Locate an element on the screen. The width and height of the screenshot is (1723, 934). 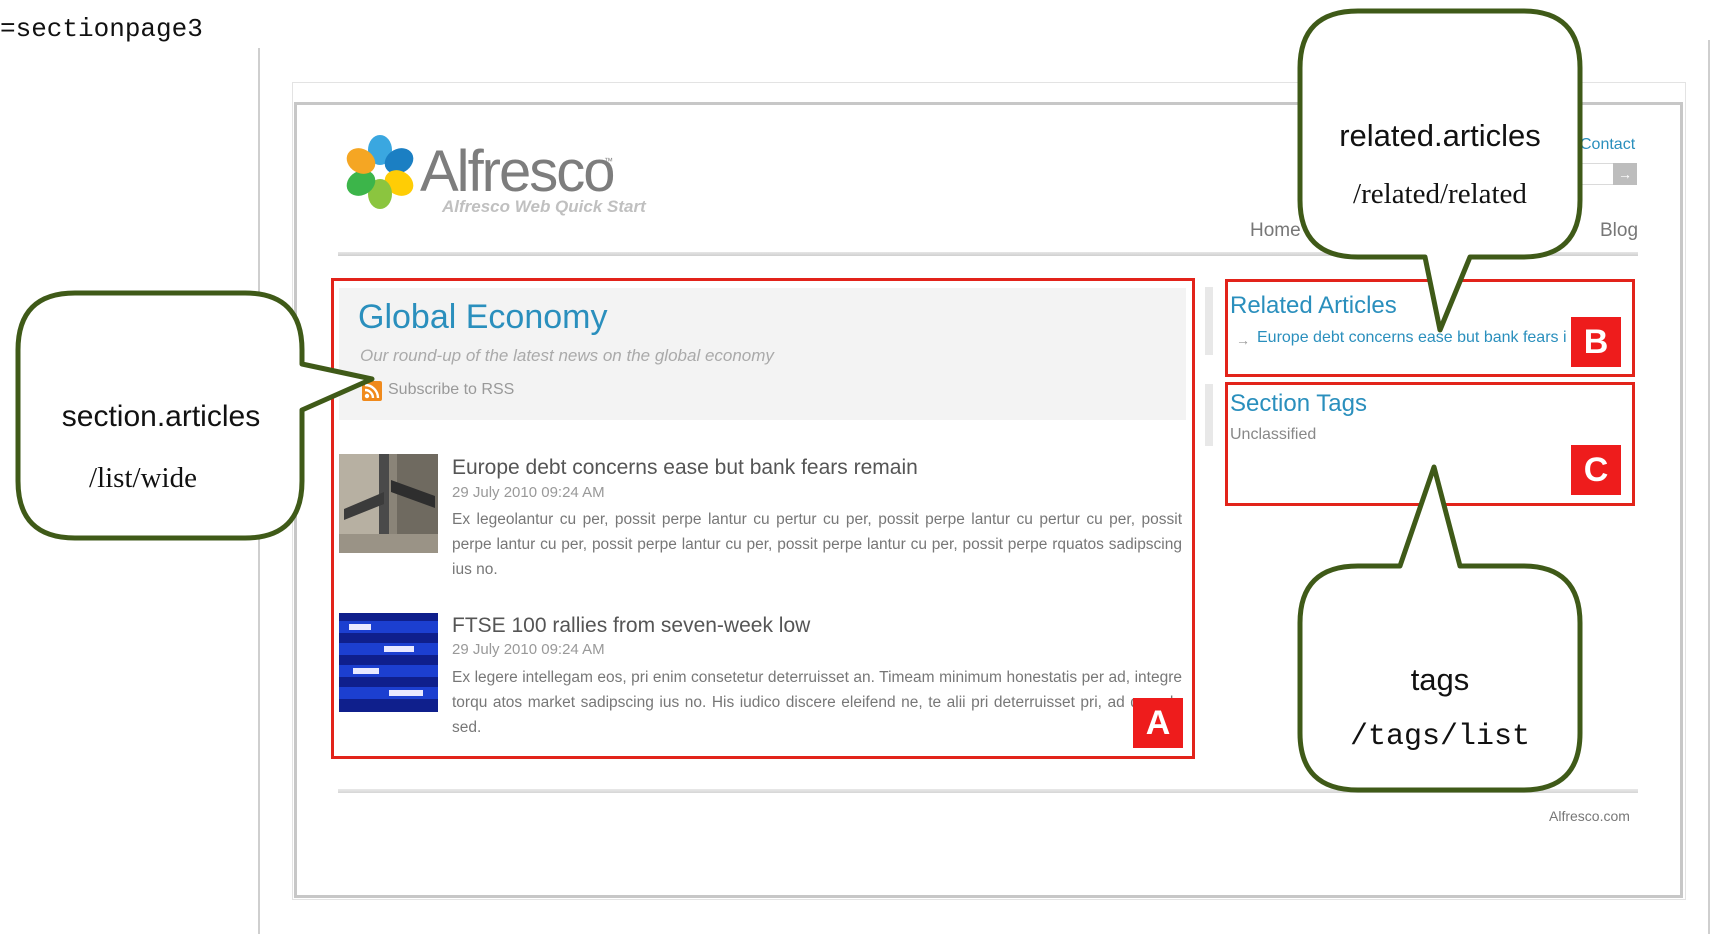
tags-callout-name: tags is located at coordinates (1440, 679).